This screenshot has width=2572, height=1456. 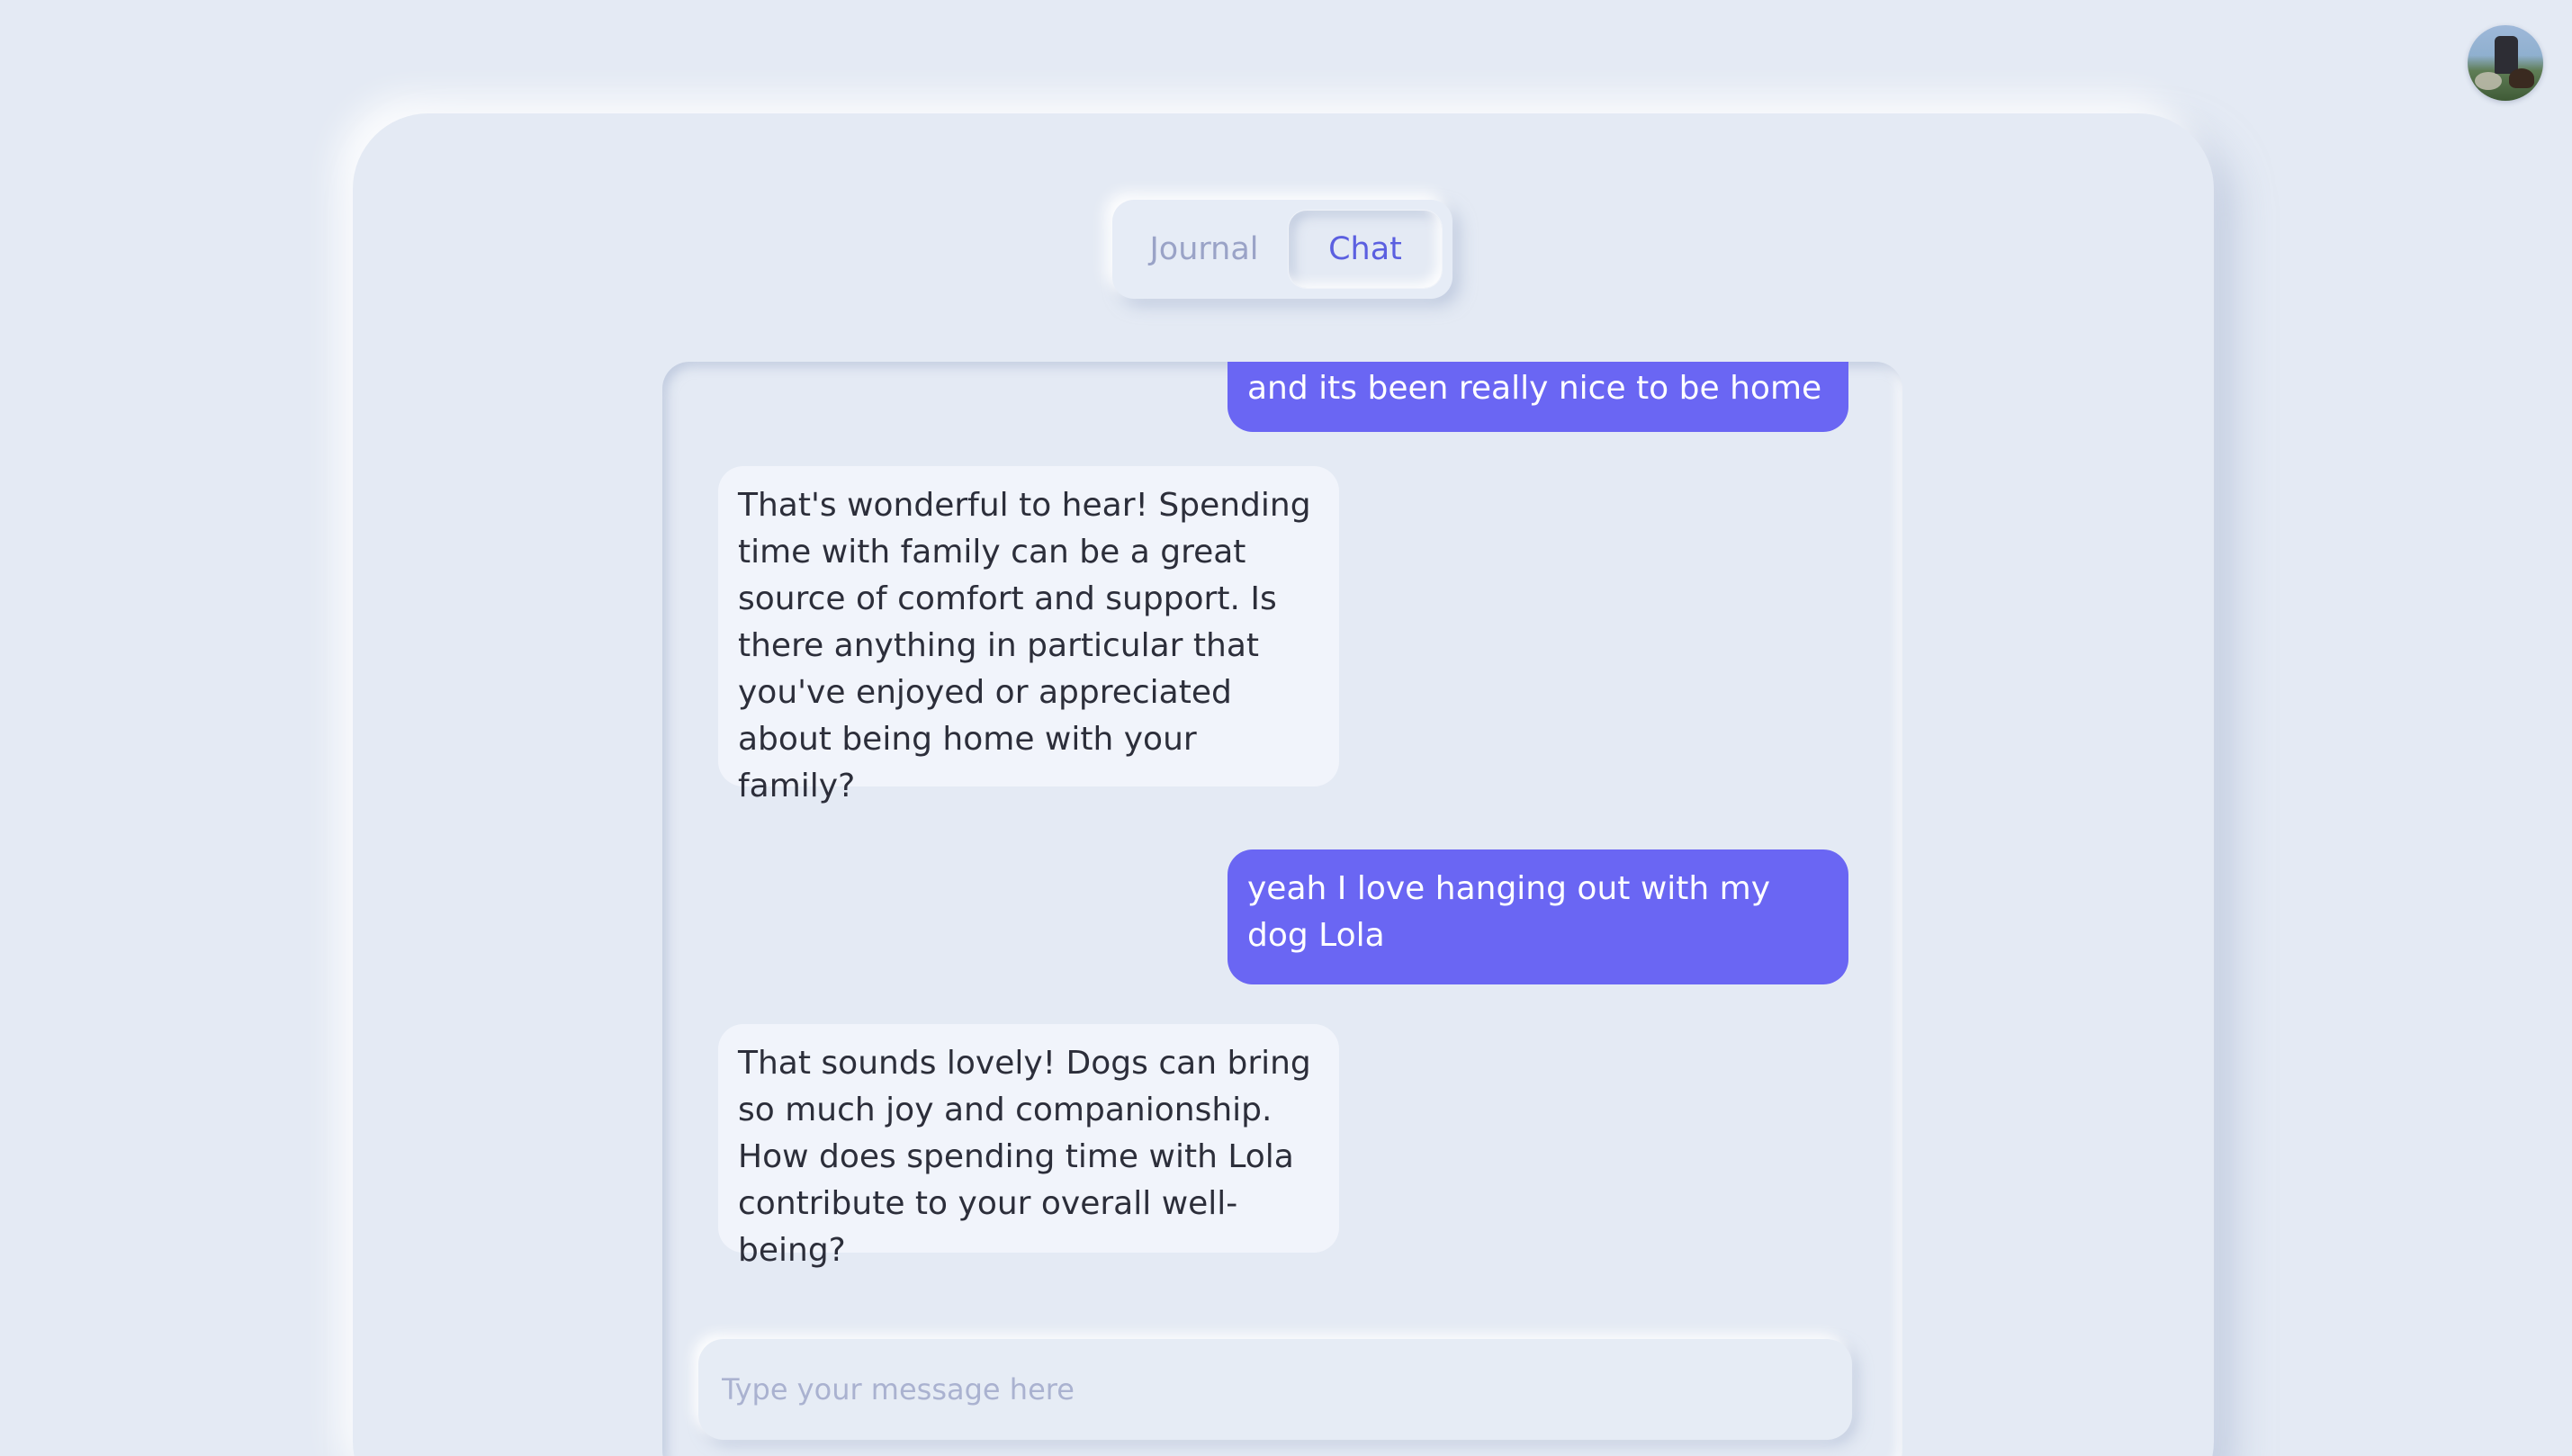 I want to click on avatar, so click(x=2505, y=63).